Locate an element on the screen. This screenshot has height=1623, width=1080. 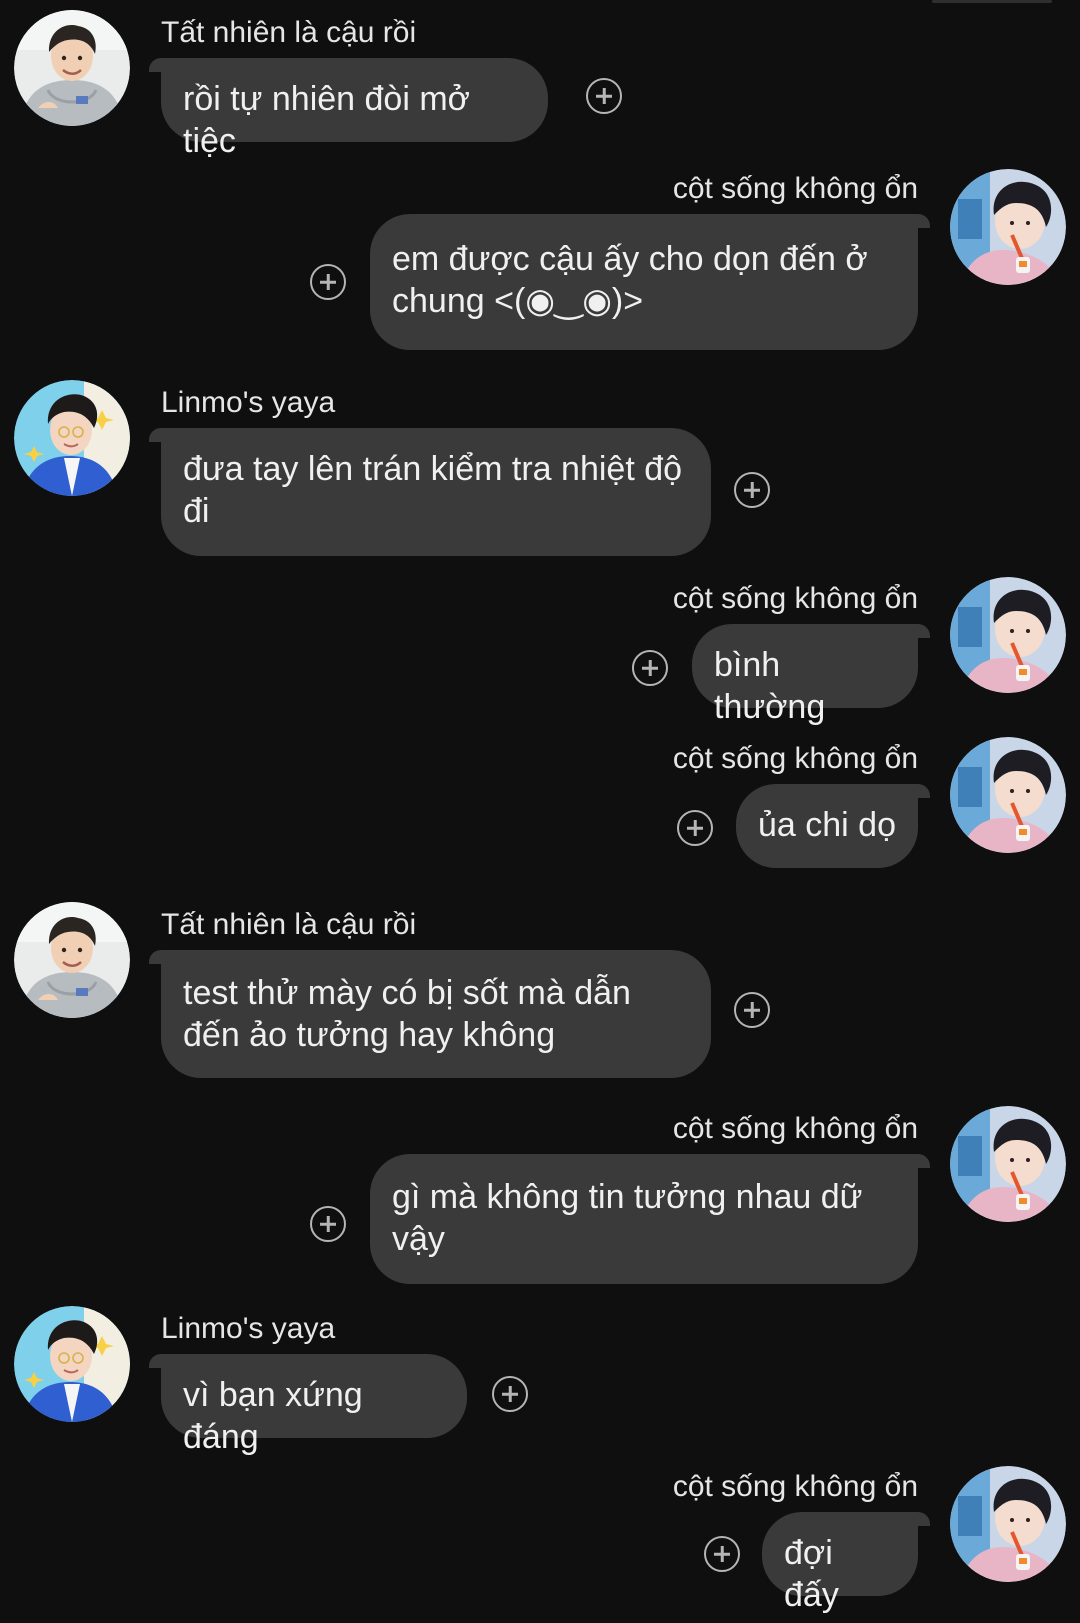
message-bubble: rồi tự nhiên đòi mở tiệc is located at coordinates (348, 109).